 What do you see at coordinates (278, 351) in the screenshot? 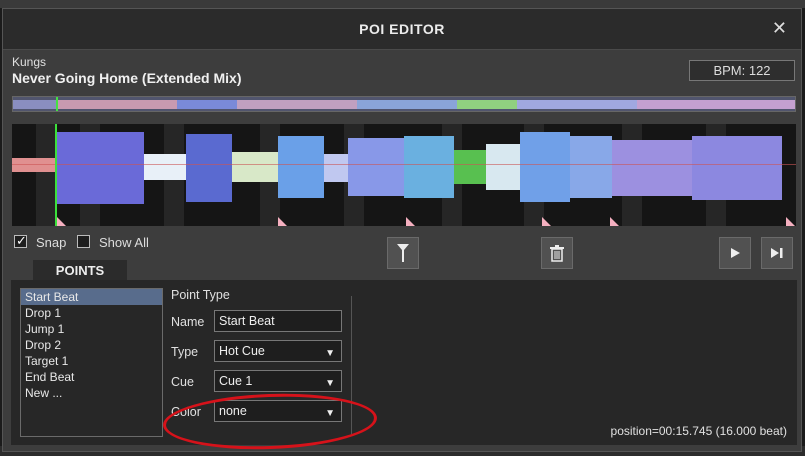
I see `type-select: Hot Cue ▼` at bounding box center [278, 351].